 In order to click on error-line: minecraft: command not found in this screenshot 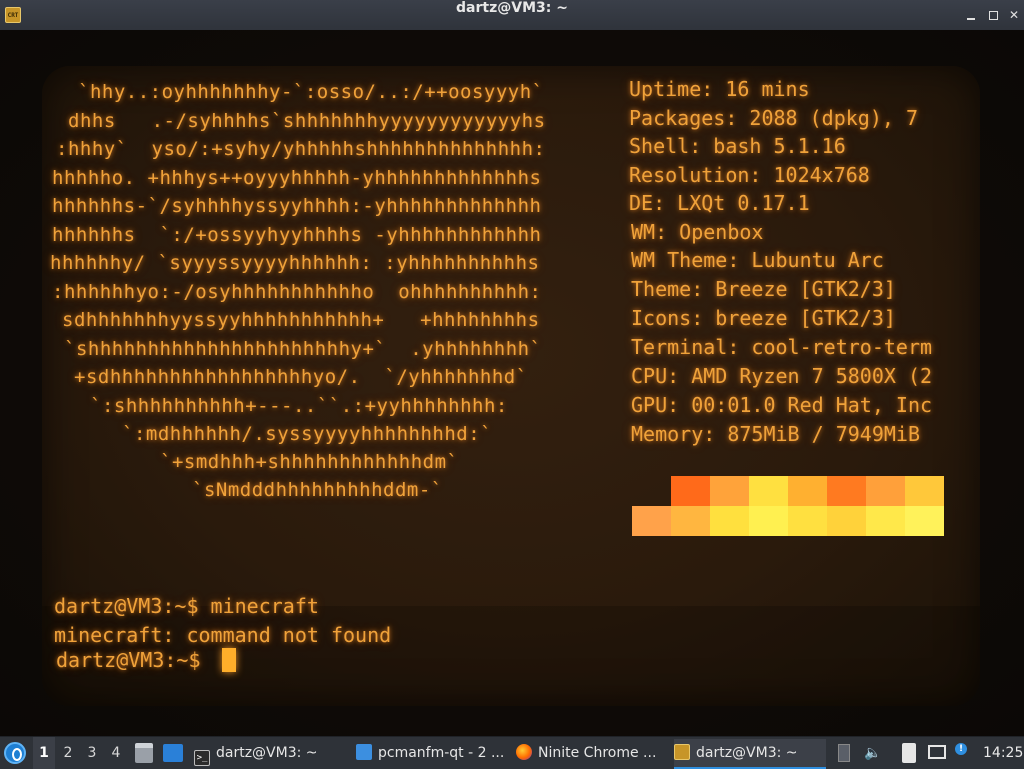, I will do `click(223, 635)`.